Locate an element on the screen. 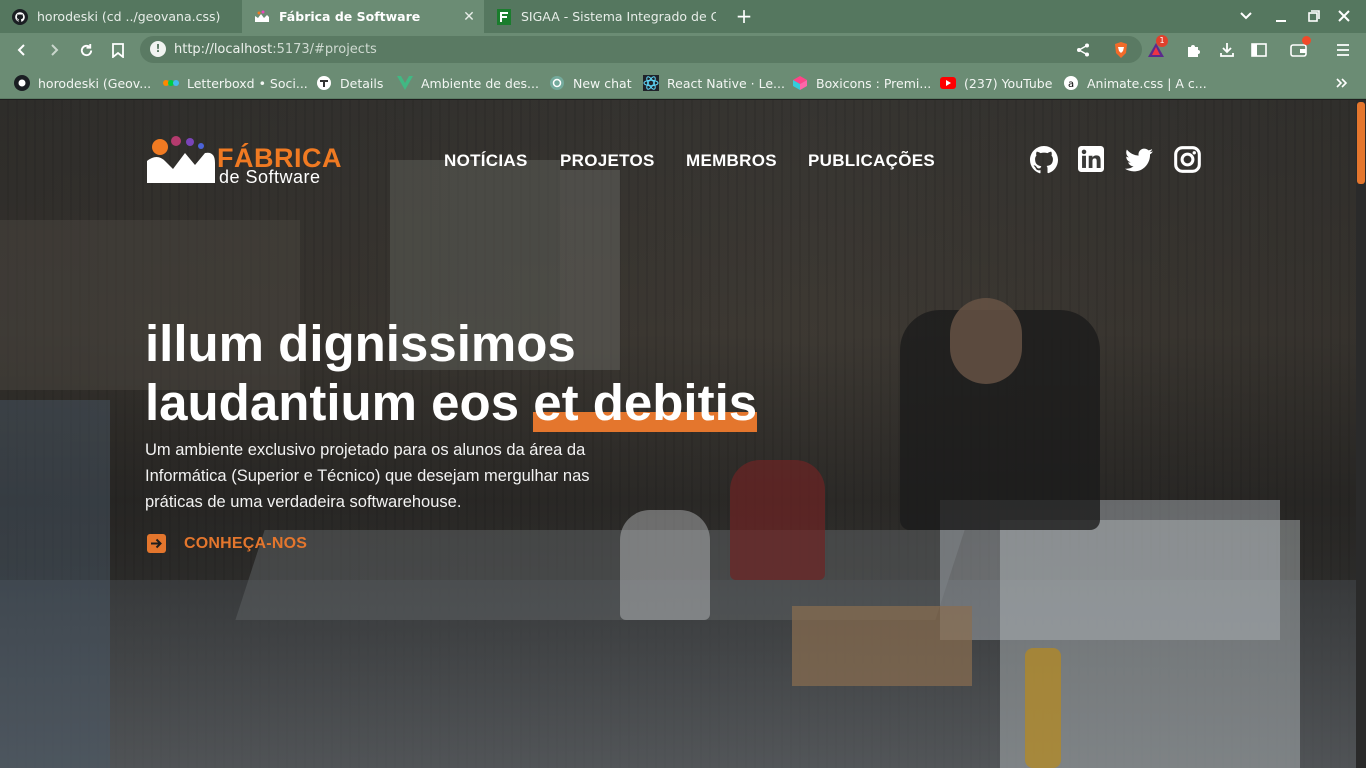 This screenshot has width=1366, height=768. boxicons-icon is located at coordinates (800, 83).